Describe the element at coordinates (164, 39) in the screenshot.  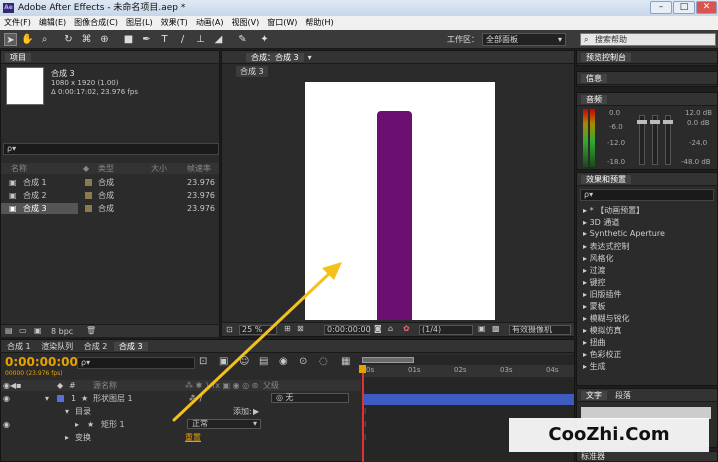
I see `text-tool-icon: T` at that location.